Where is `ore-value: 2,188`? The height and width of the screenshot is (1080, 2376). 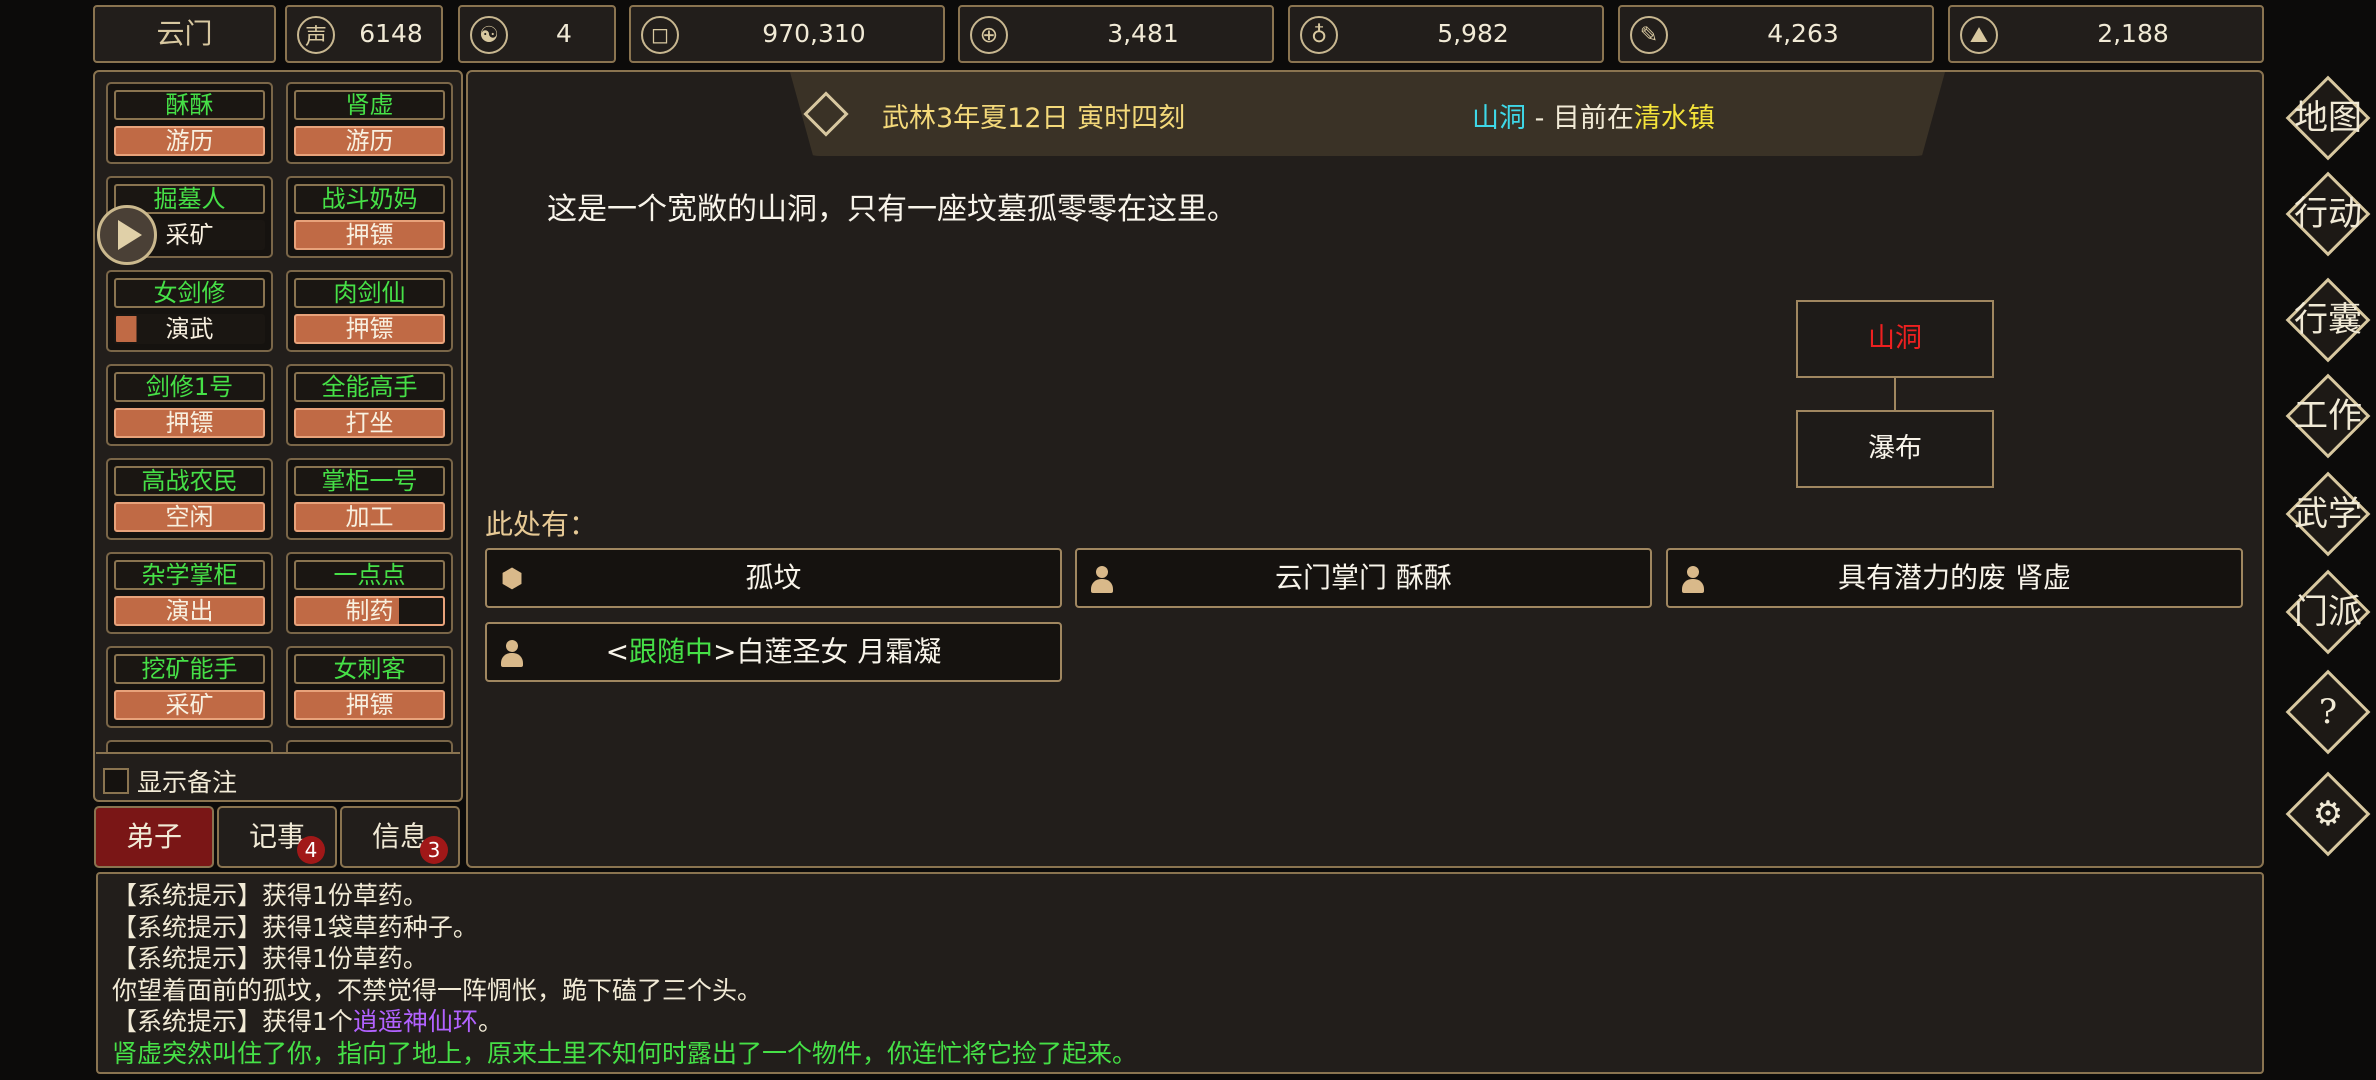
ore-value: 2,188 is located at coordinates (2133, 33).